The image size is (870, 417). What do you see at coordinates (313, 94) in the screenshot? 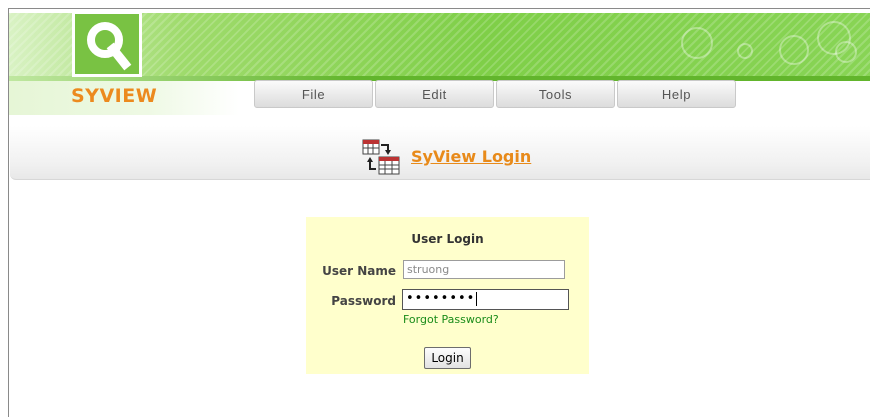
I see `menu-file: File` at bounding box center [313, 94].